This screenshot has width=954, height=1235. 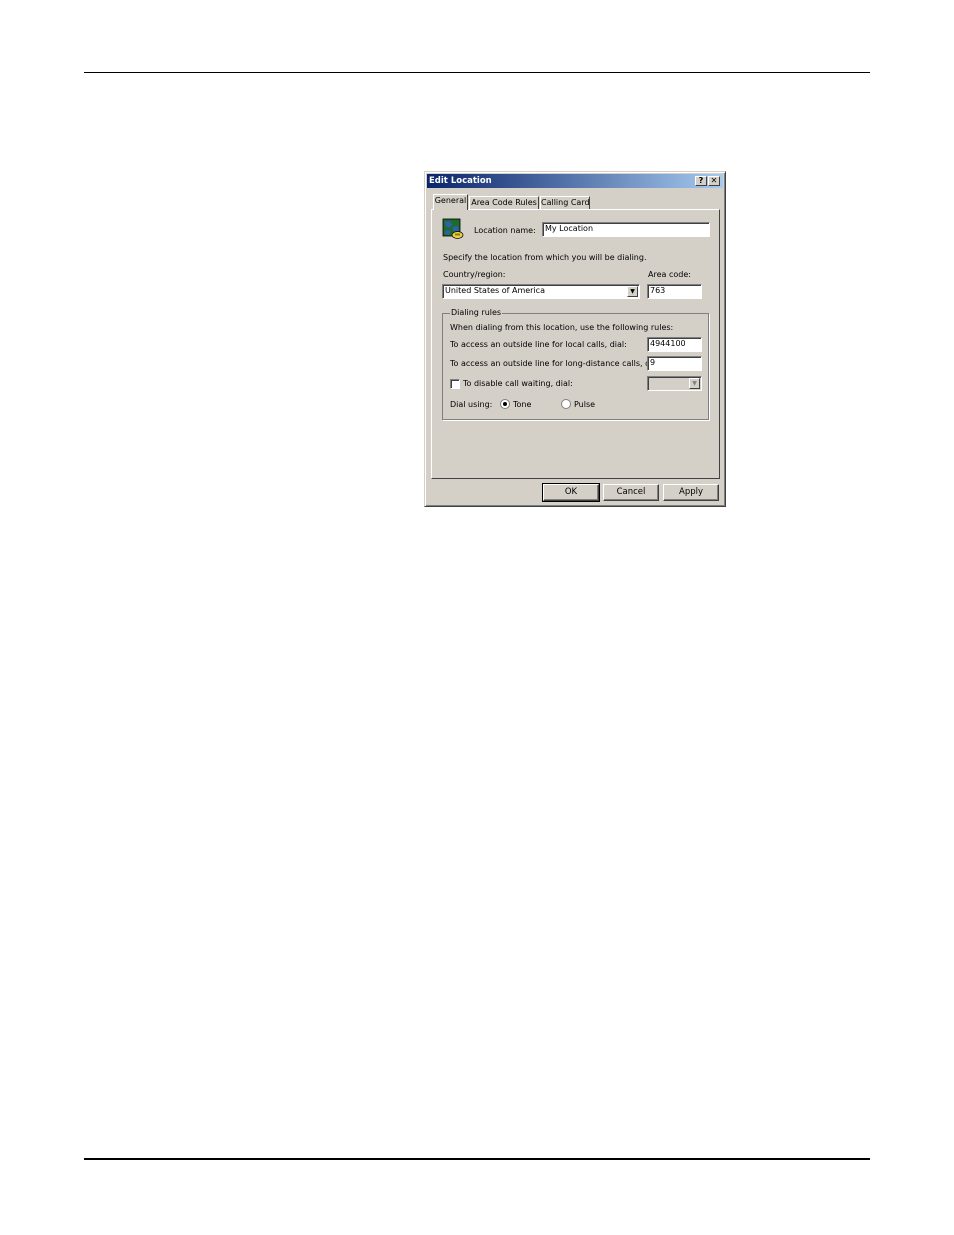 I want to click on help-button: ?, so click(x=701, y=181).